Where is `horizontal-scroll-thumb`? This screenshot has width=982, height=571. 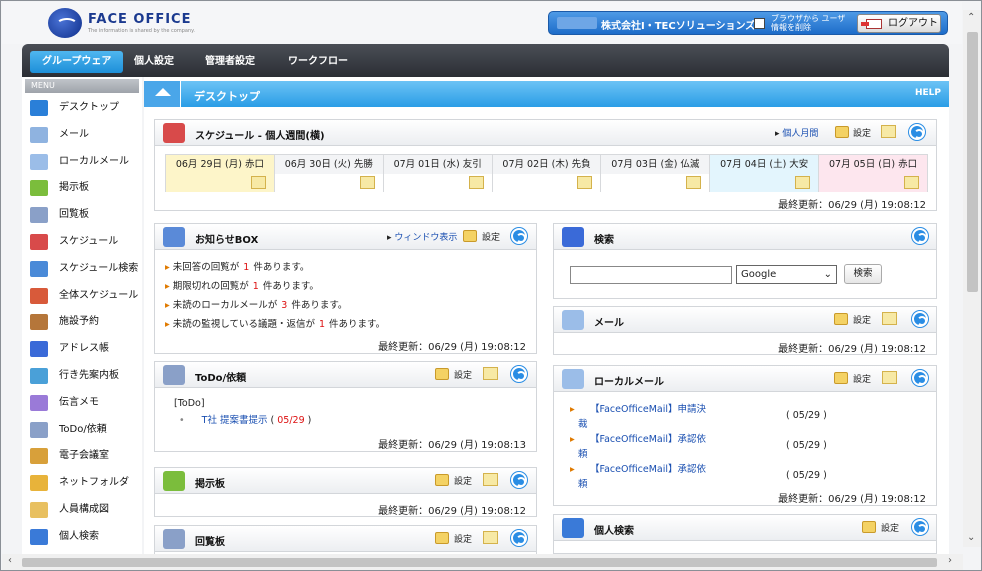
horizontal-scroll-thumb is located at coordinates (479, 562).